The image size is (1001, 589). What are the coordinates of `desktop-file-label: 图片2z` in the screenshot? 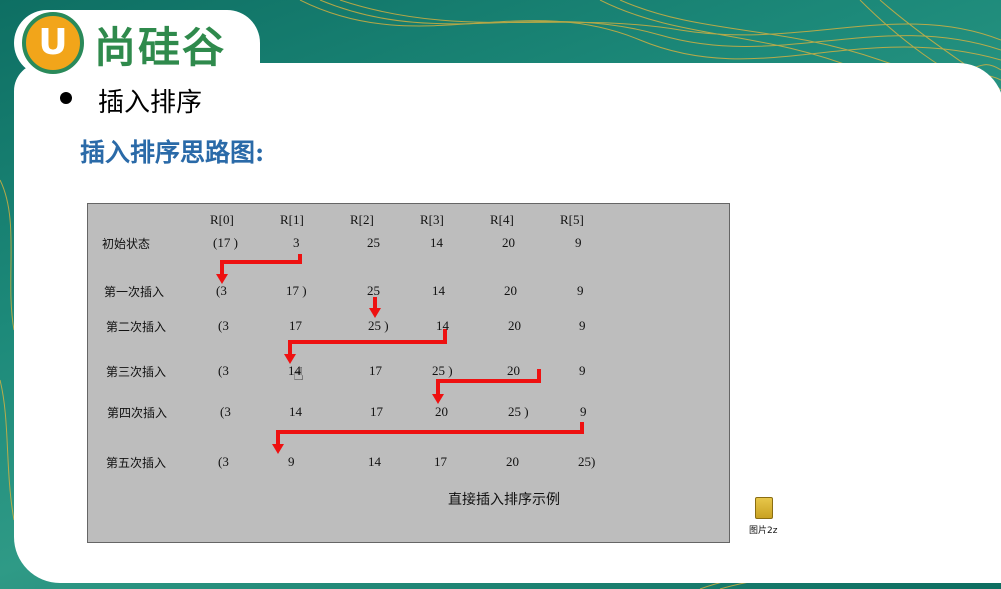 It's located at (763, 529).